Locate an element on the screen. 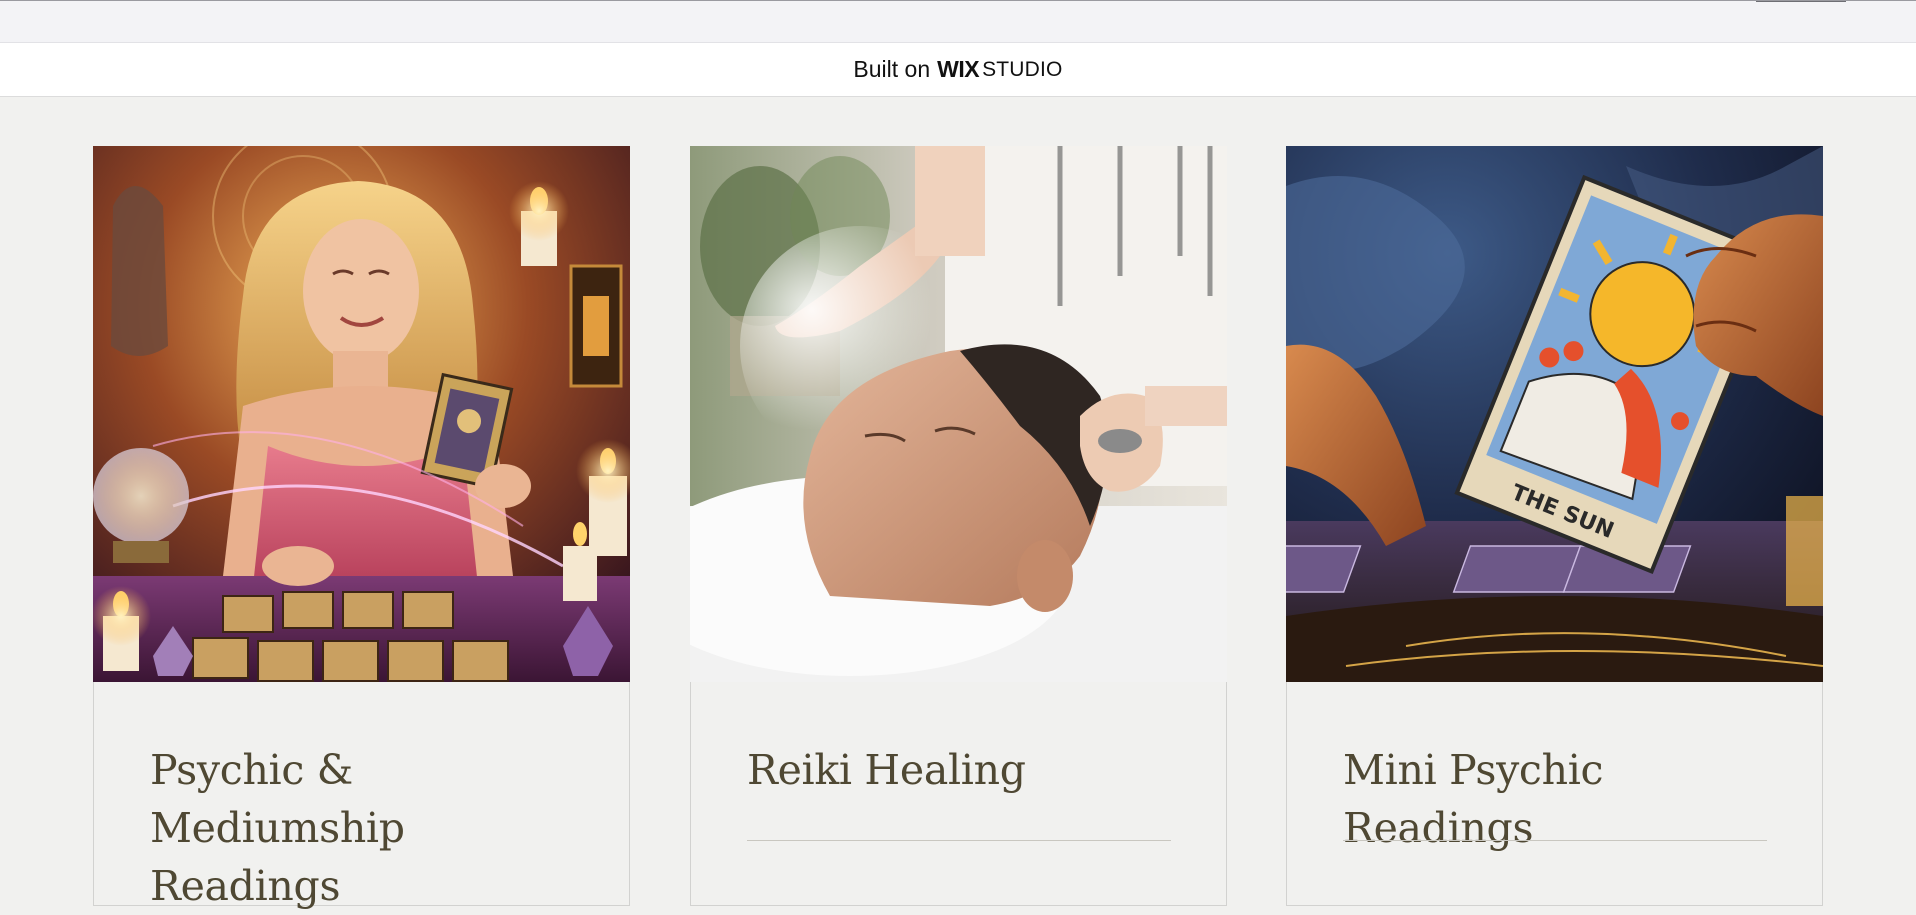  service-title: Psychic & Mediumship Readings is located at coordinates (370, 828).